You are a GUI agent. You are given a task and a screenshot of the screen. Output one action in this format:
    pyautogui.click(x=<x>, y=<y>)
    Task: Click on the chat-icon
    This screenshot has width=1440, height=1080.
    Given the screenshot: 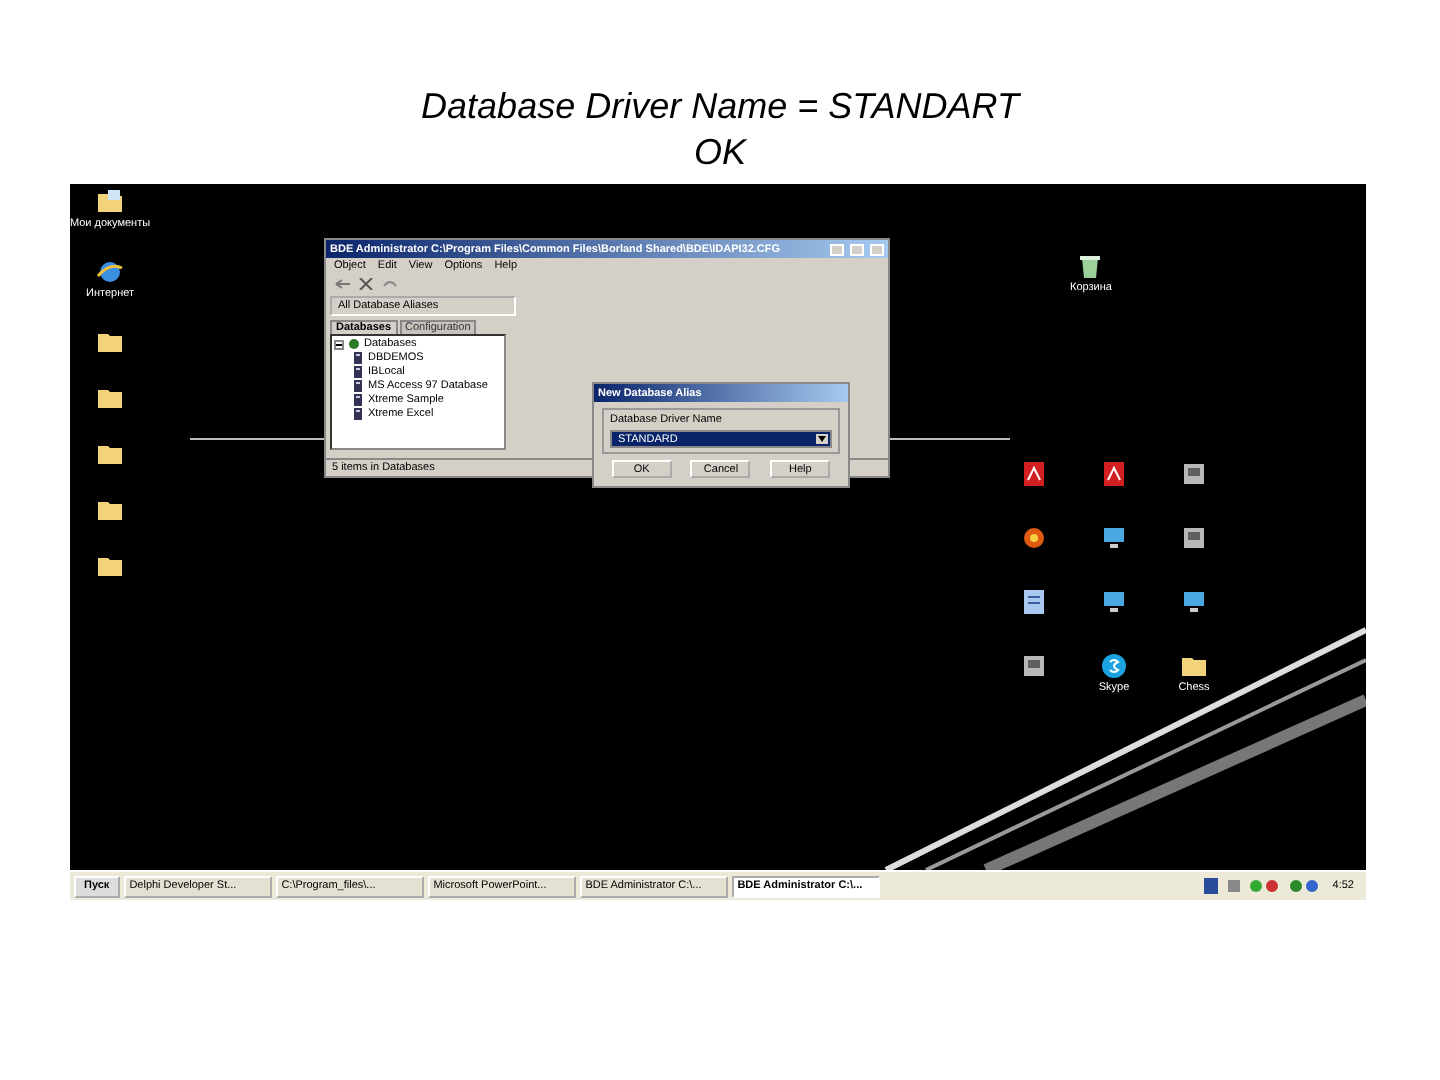 What is the action you would take?
    pyautogui.click(x=1113, y=666)
    